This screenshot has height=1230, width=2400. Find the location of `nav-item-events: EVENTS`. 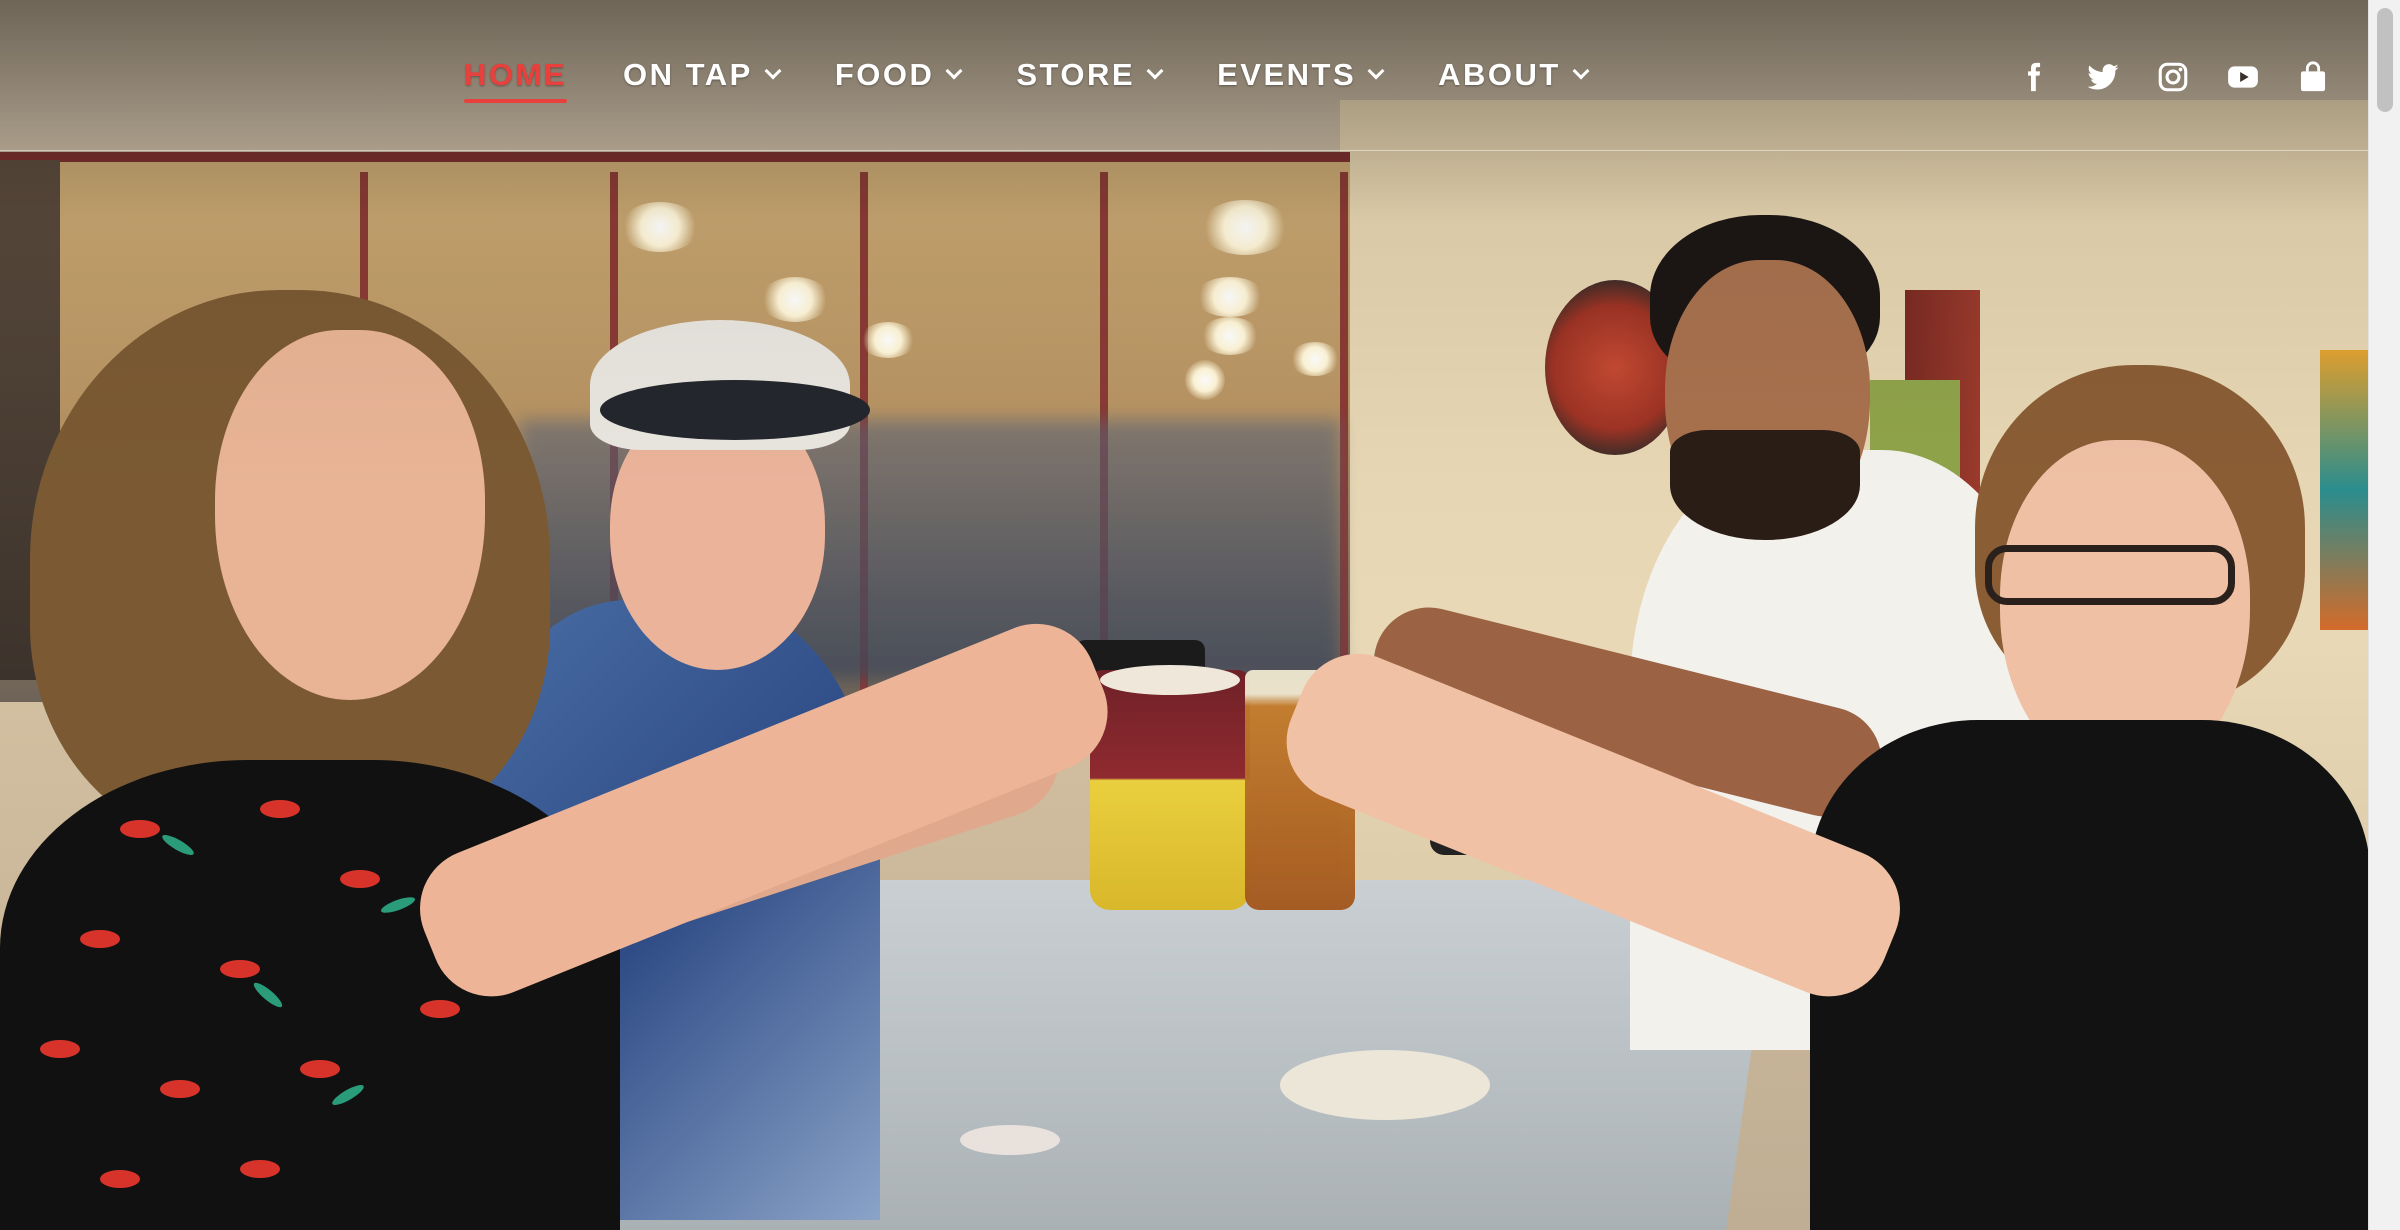

nav-item-events: EVENTS is located at coordinates (1301, 75).